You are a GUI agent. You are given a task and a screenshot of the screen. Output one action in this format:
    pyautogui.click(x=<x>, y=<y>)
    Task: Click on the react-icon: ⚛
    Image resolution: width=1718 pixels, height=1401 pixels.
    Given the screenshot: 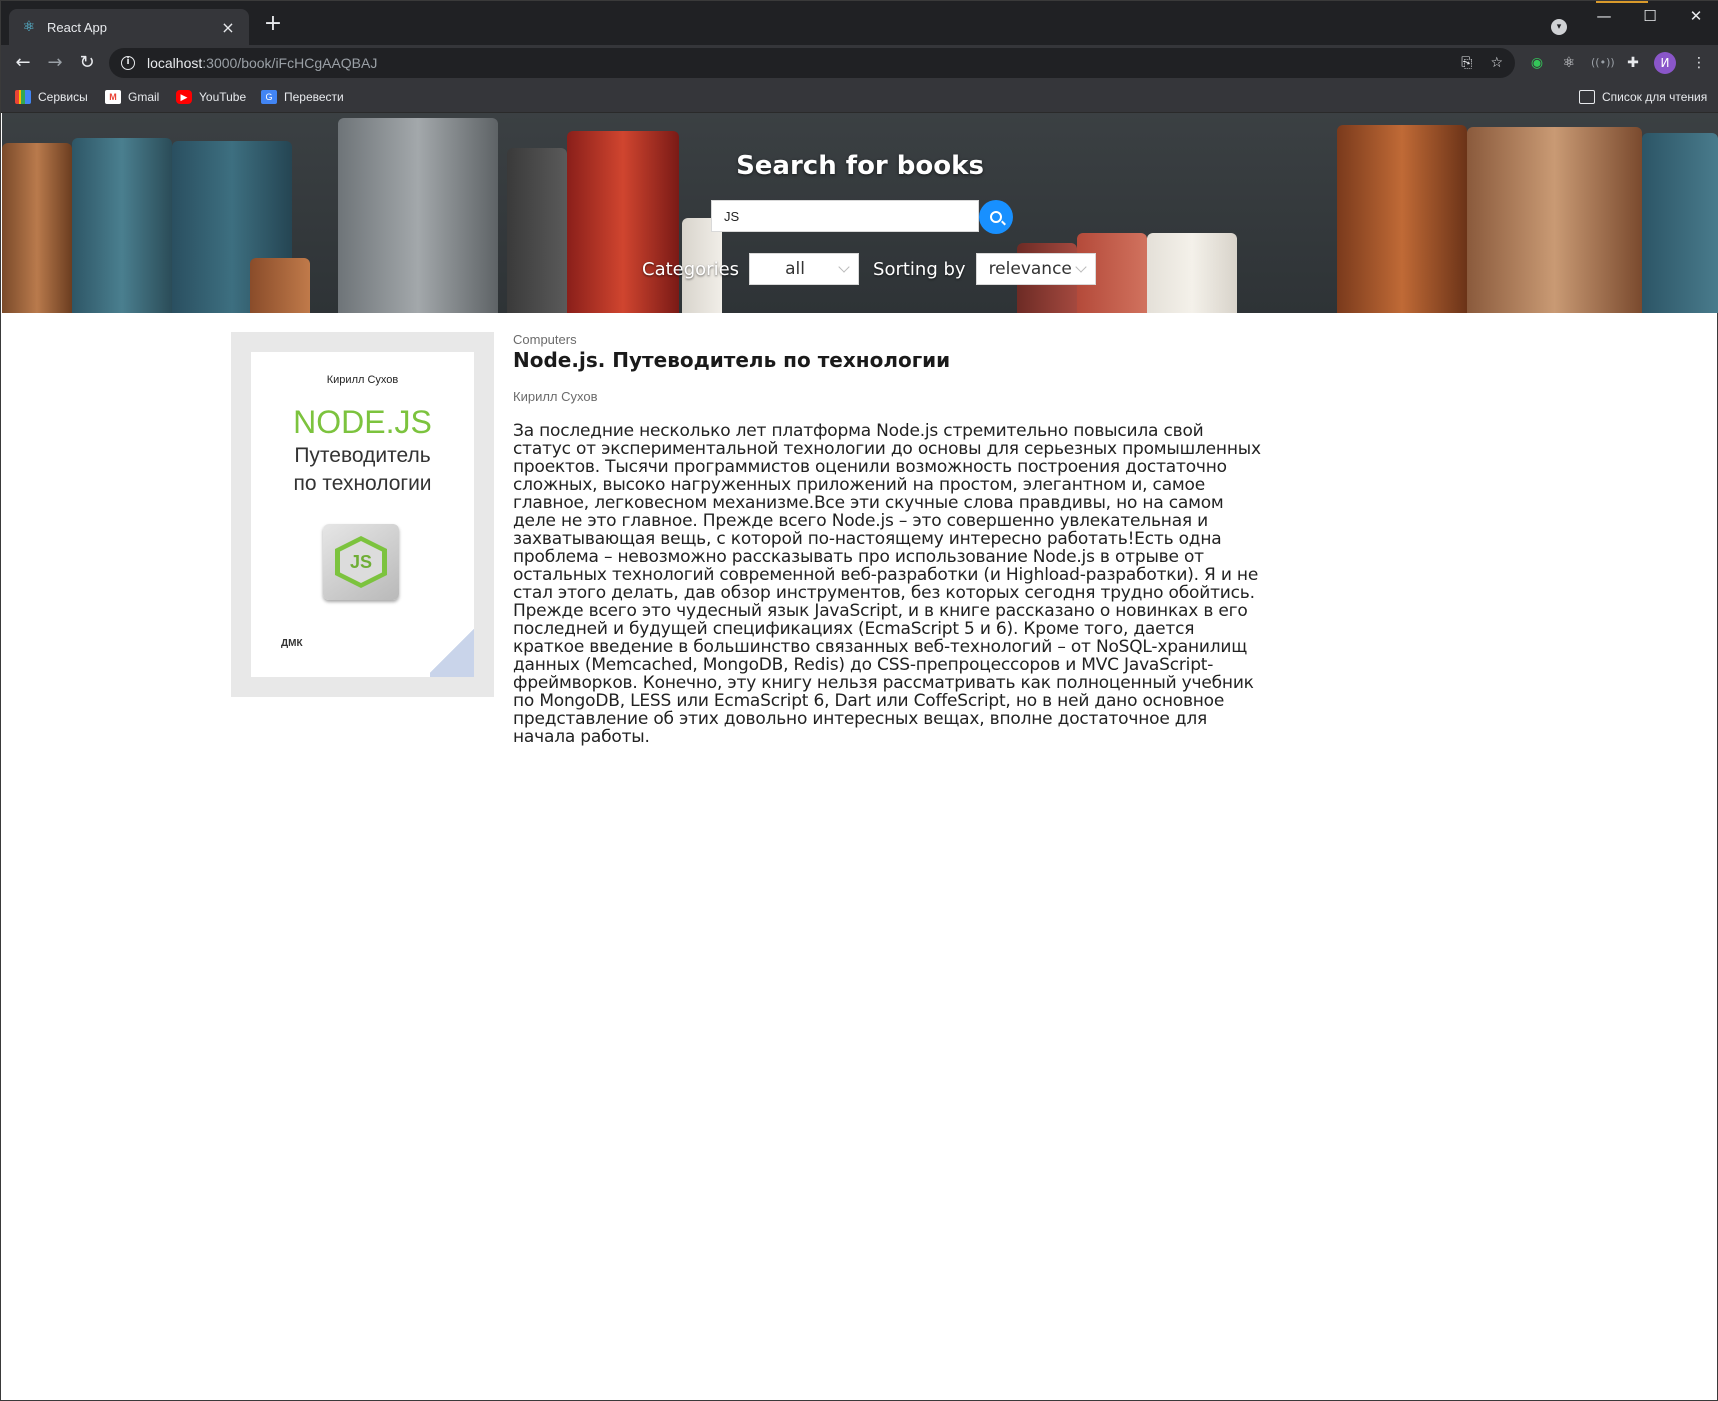 What is the action you would take?
    pyautogui.click(x=29, y=27)
    